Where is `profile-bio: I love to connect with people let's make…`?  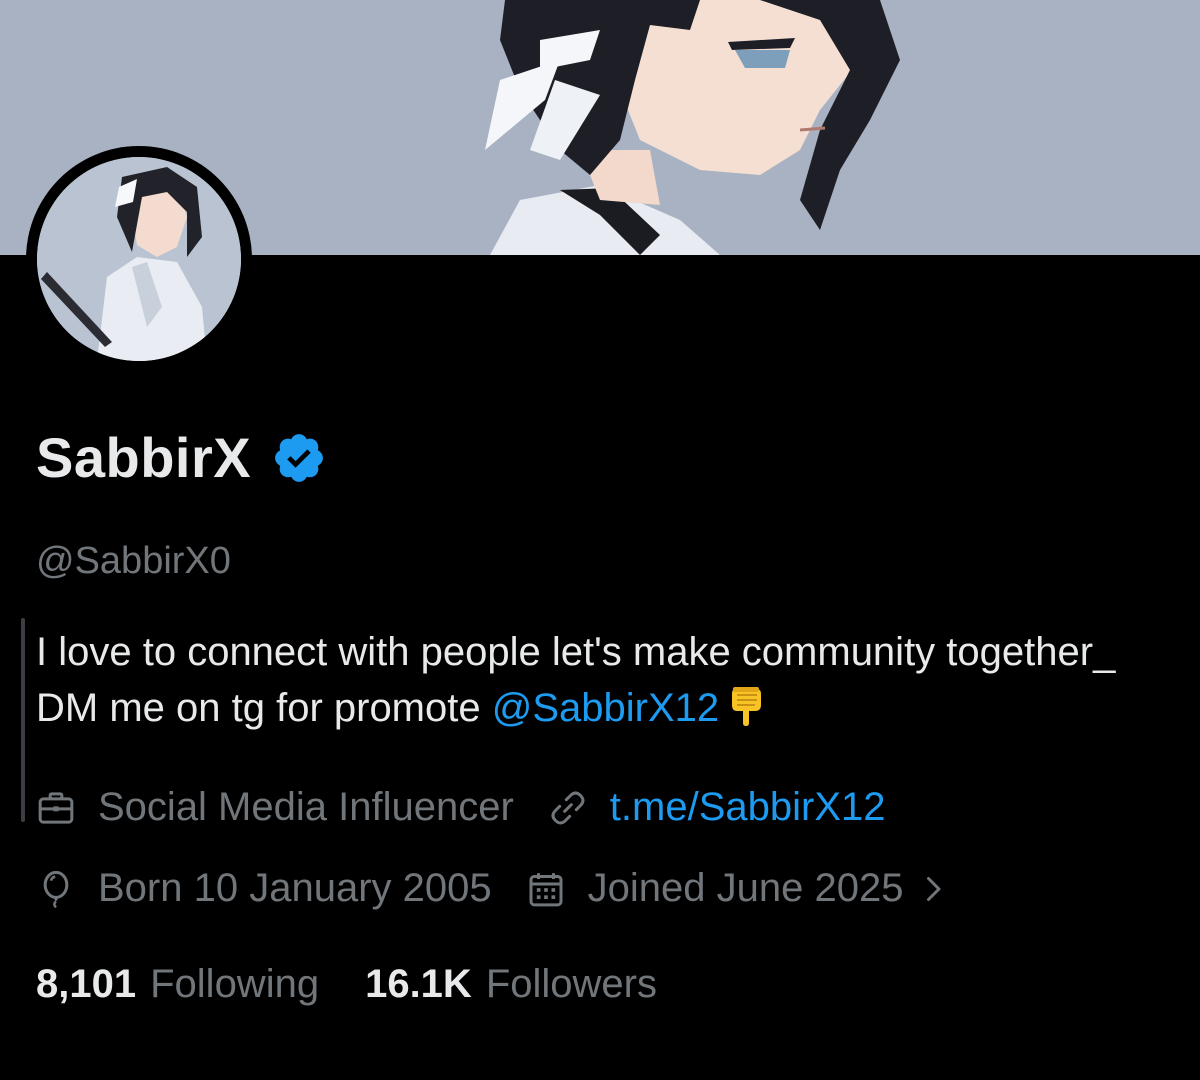
profile-bio: I love to connect with people let's make… is located at coordinates (601, 683).